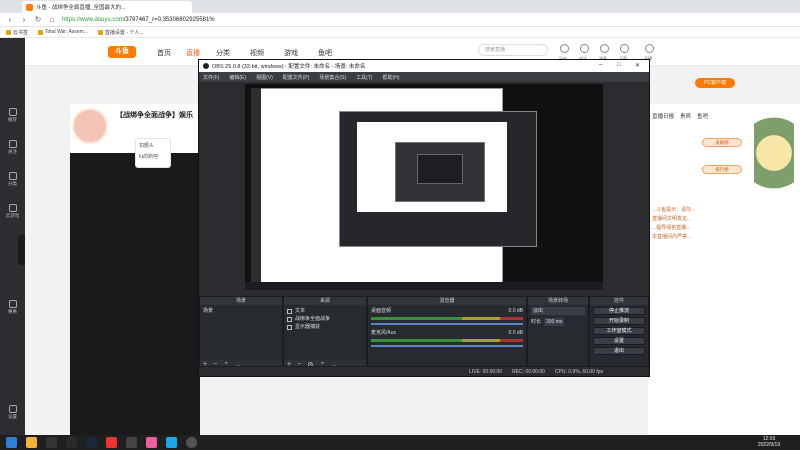  What do you see at coordinates (151, 442) in the screenshot?
I see `bilibili-icon` at bounding box center [151, 442].